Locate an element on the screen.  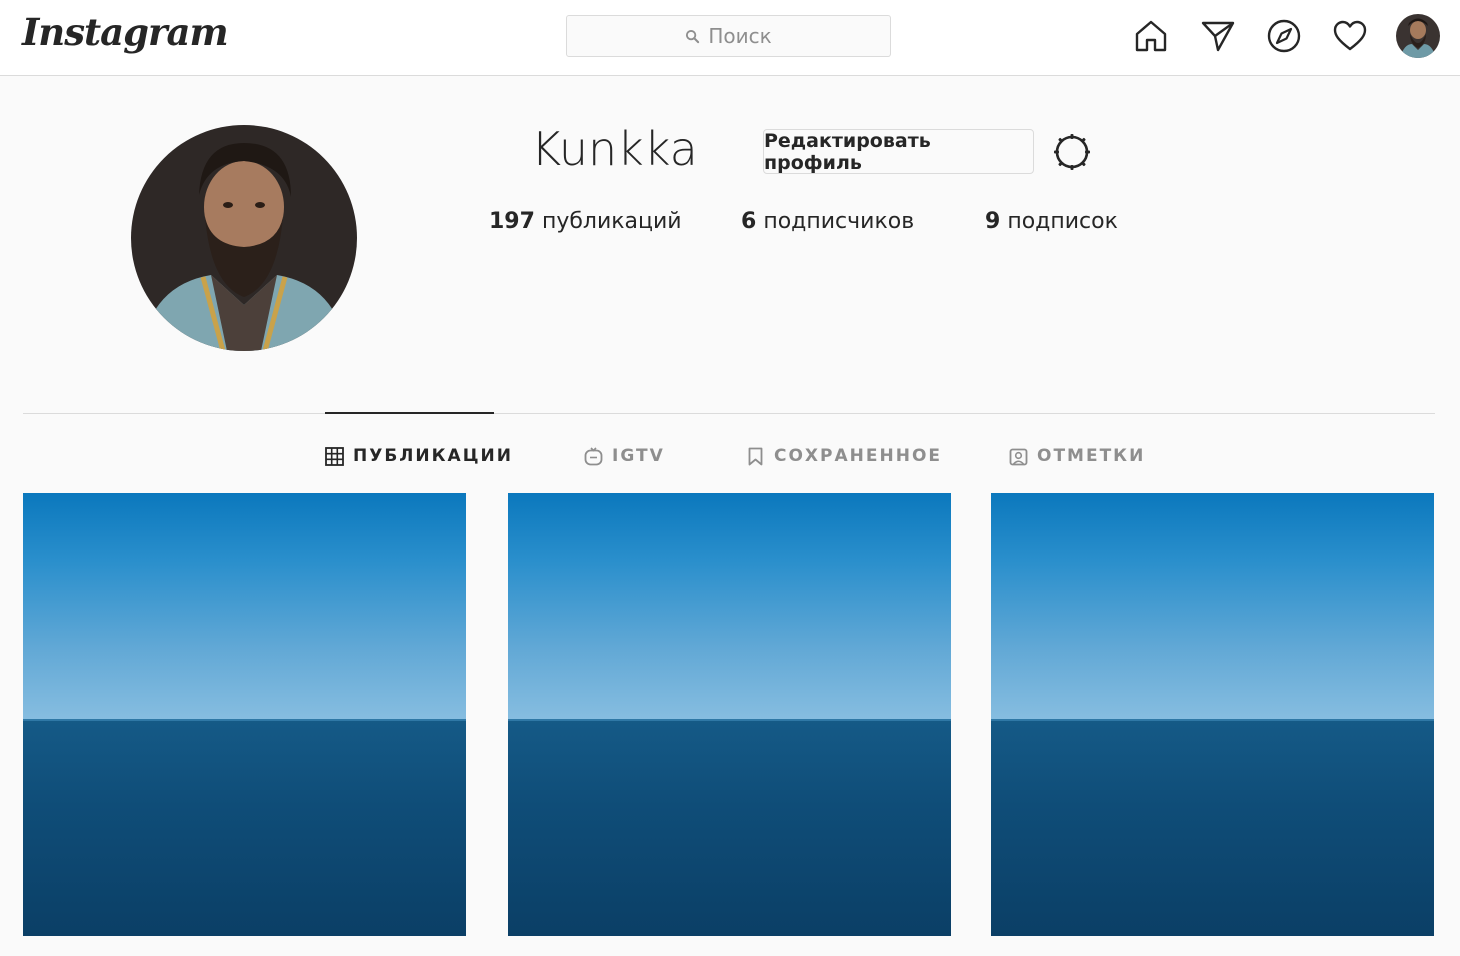
followers-stat: 6 подписчиков is located at coordinates (827, 221).